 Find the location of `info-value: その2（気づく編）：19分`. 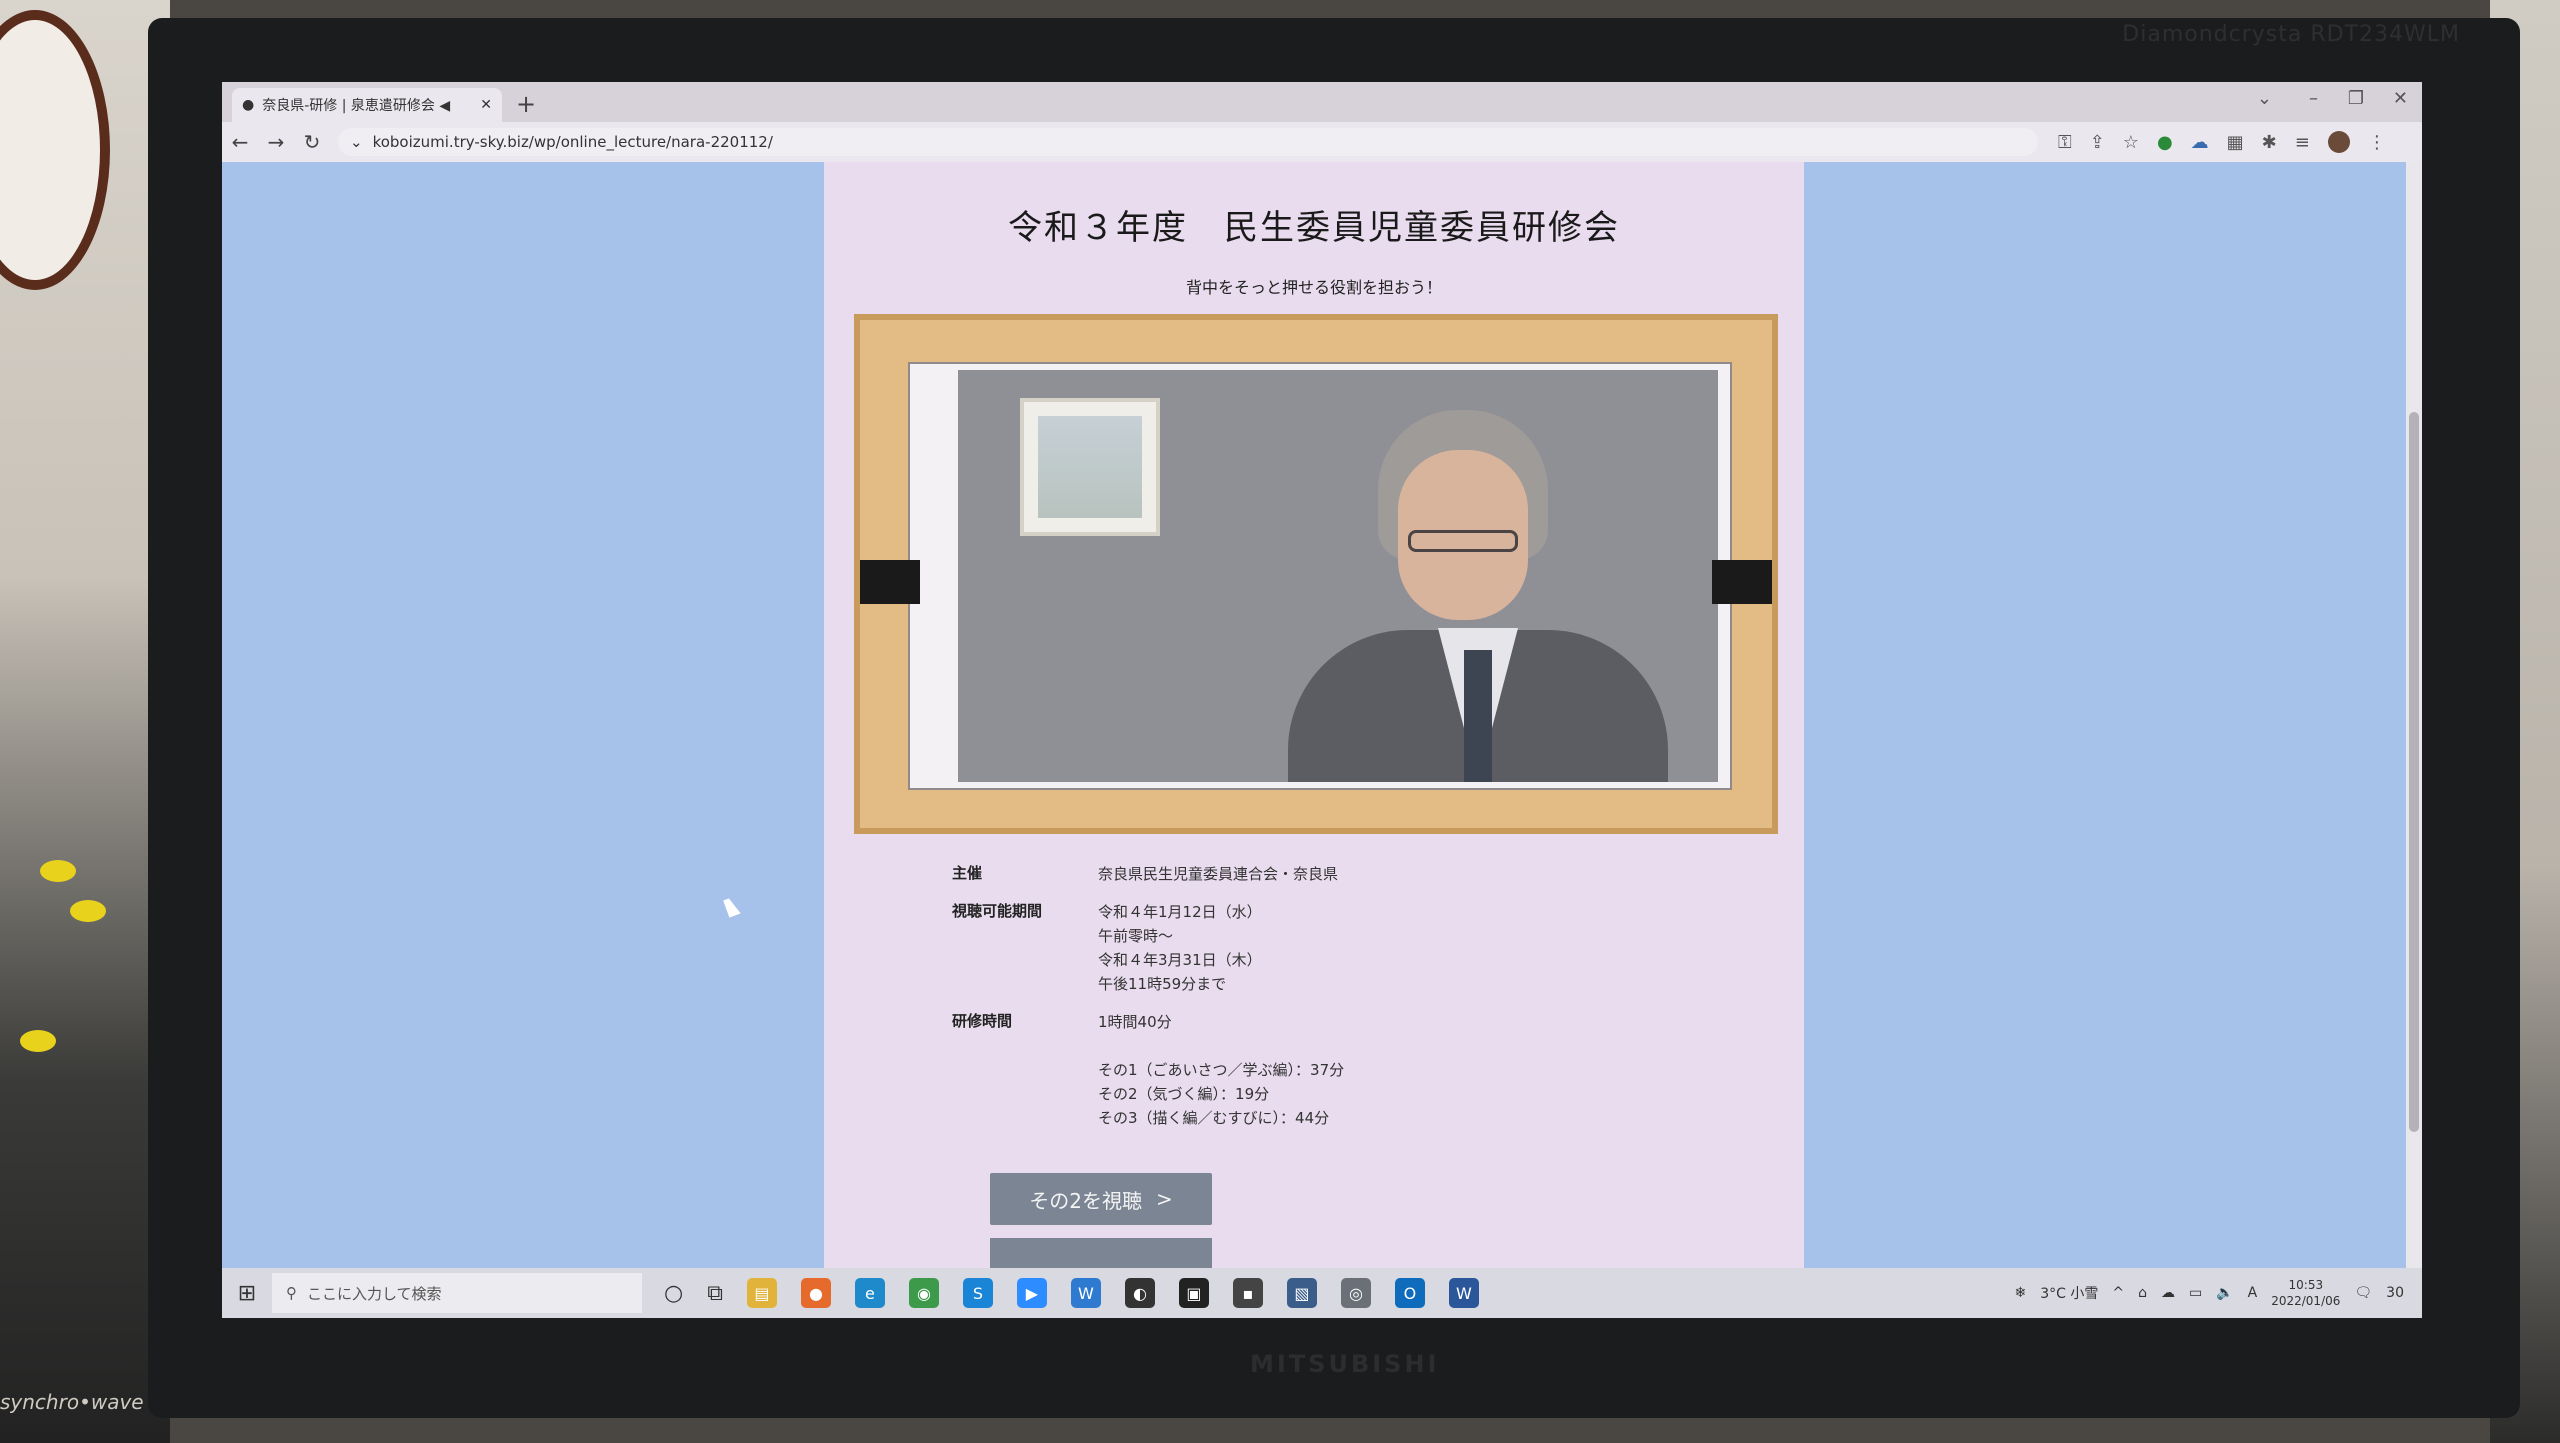

info-value: その2（気づく編）：19分 is located at coordinates (1184, 1094).